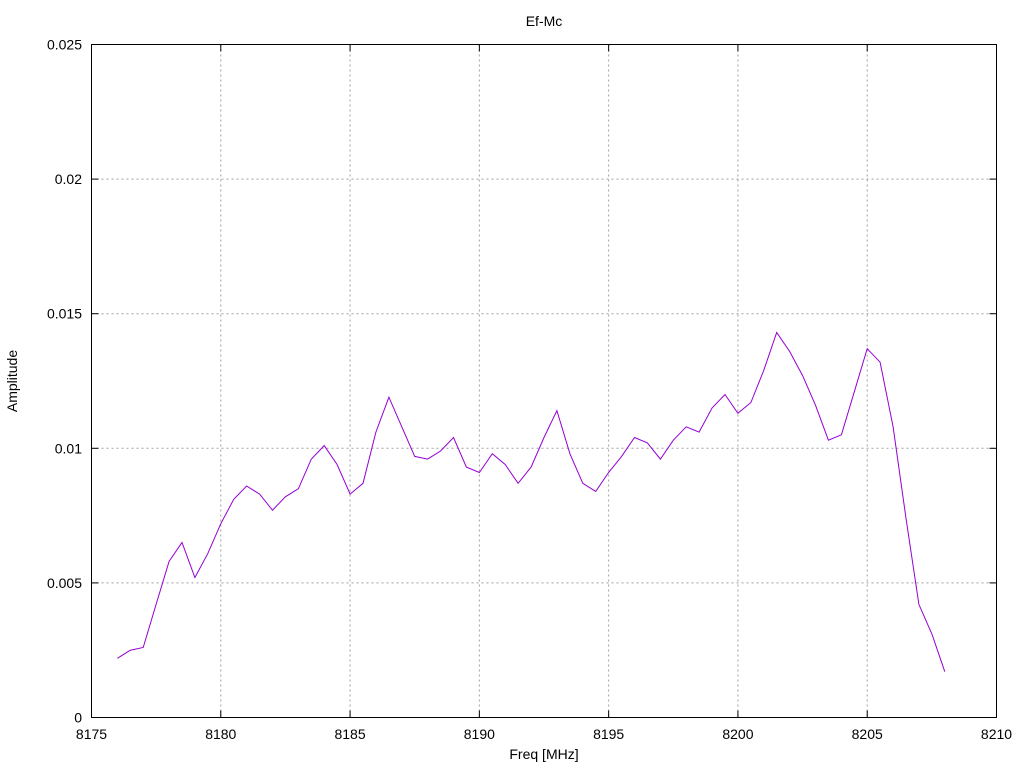 This screenshot has width=1024, height=768. I want to click on x-tick-label: 8175, so click(91, 734).